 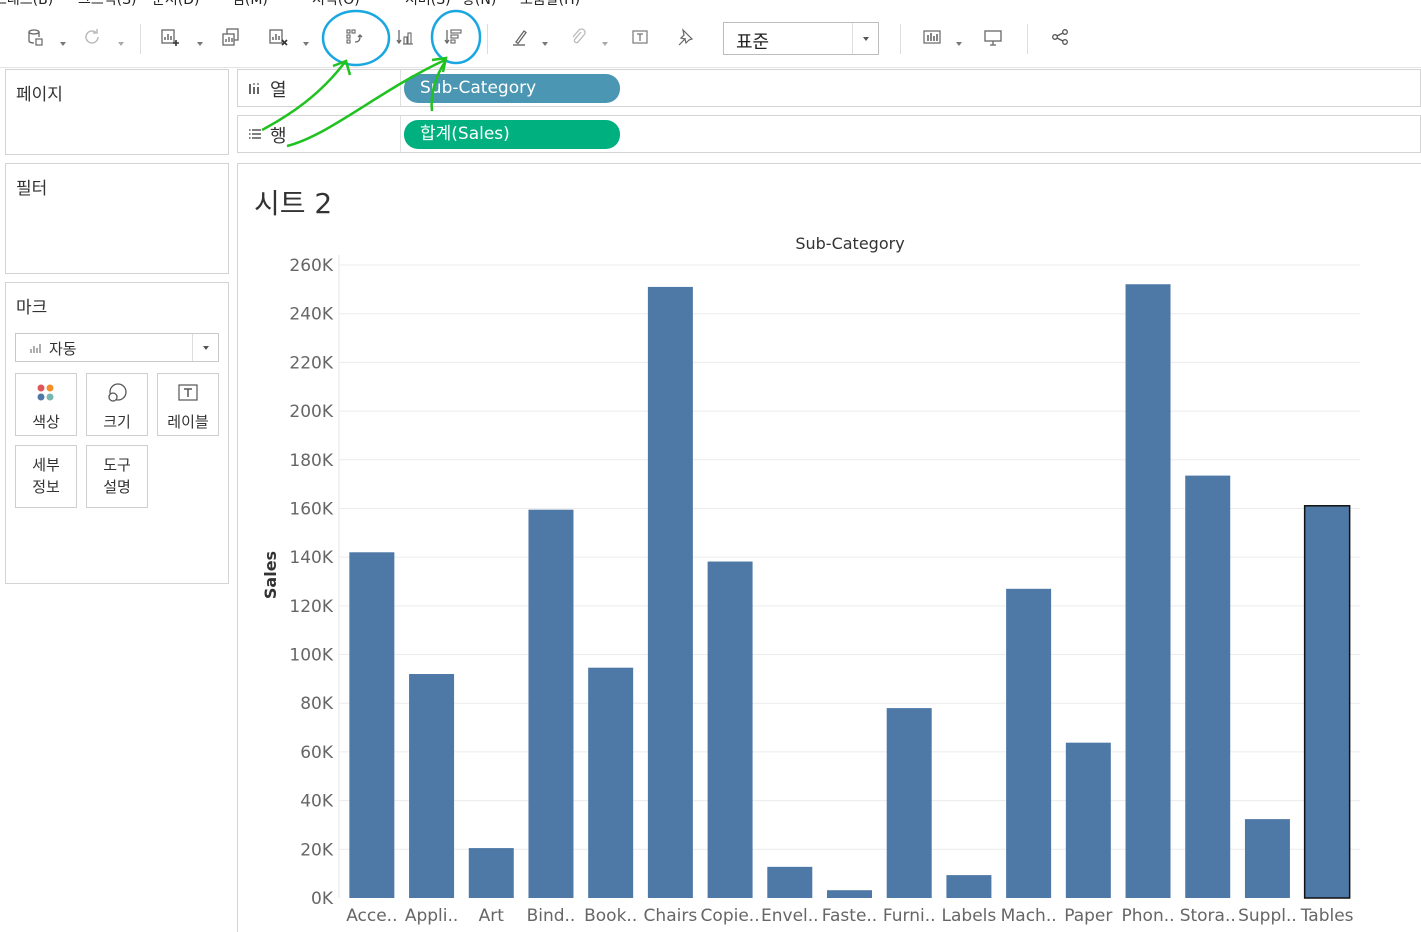 I want to click on toolbar: 표준, so click(x=710, y=38).